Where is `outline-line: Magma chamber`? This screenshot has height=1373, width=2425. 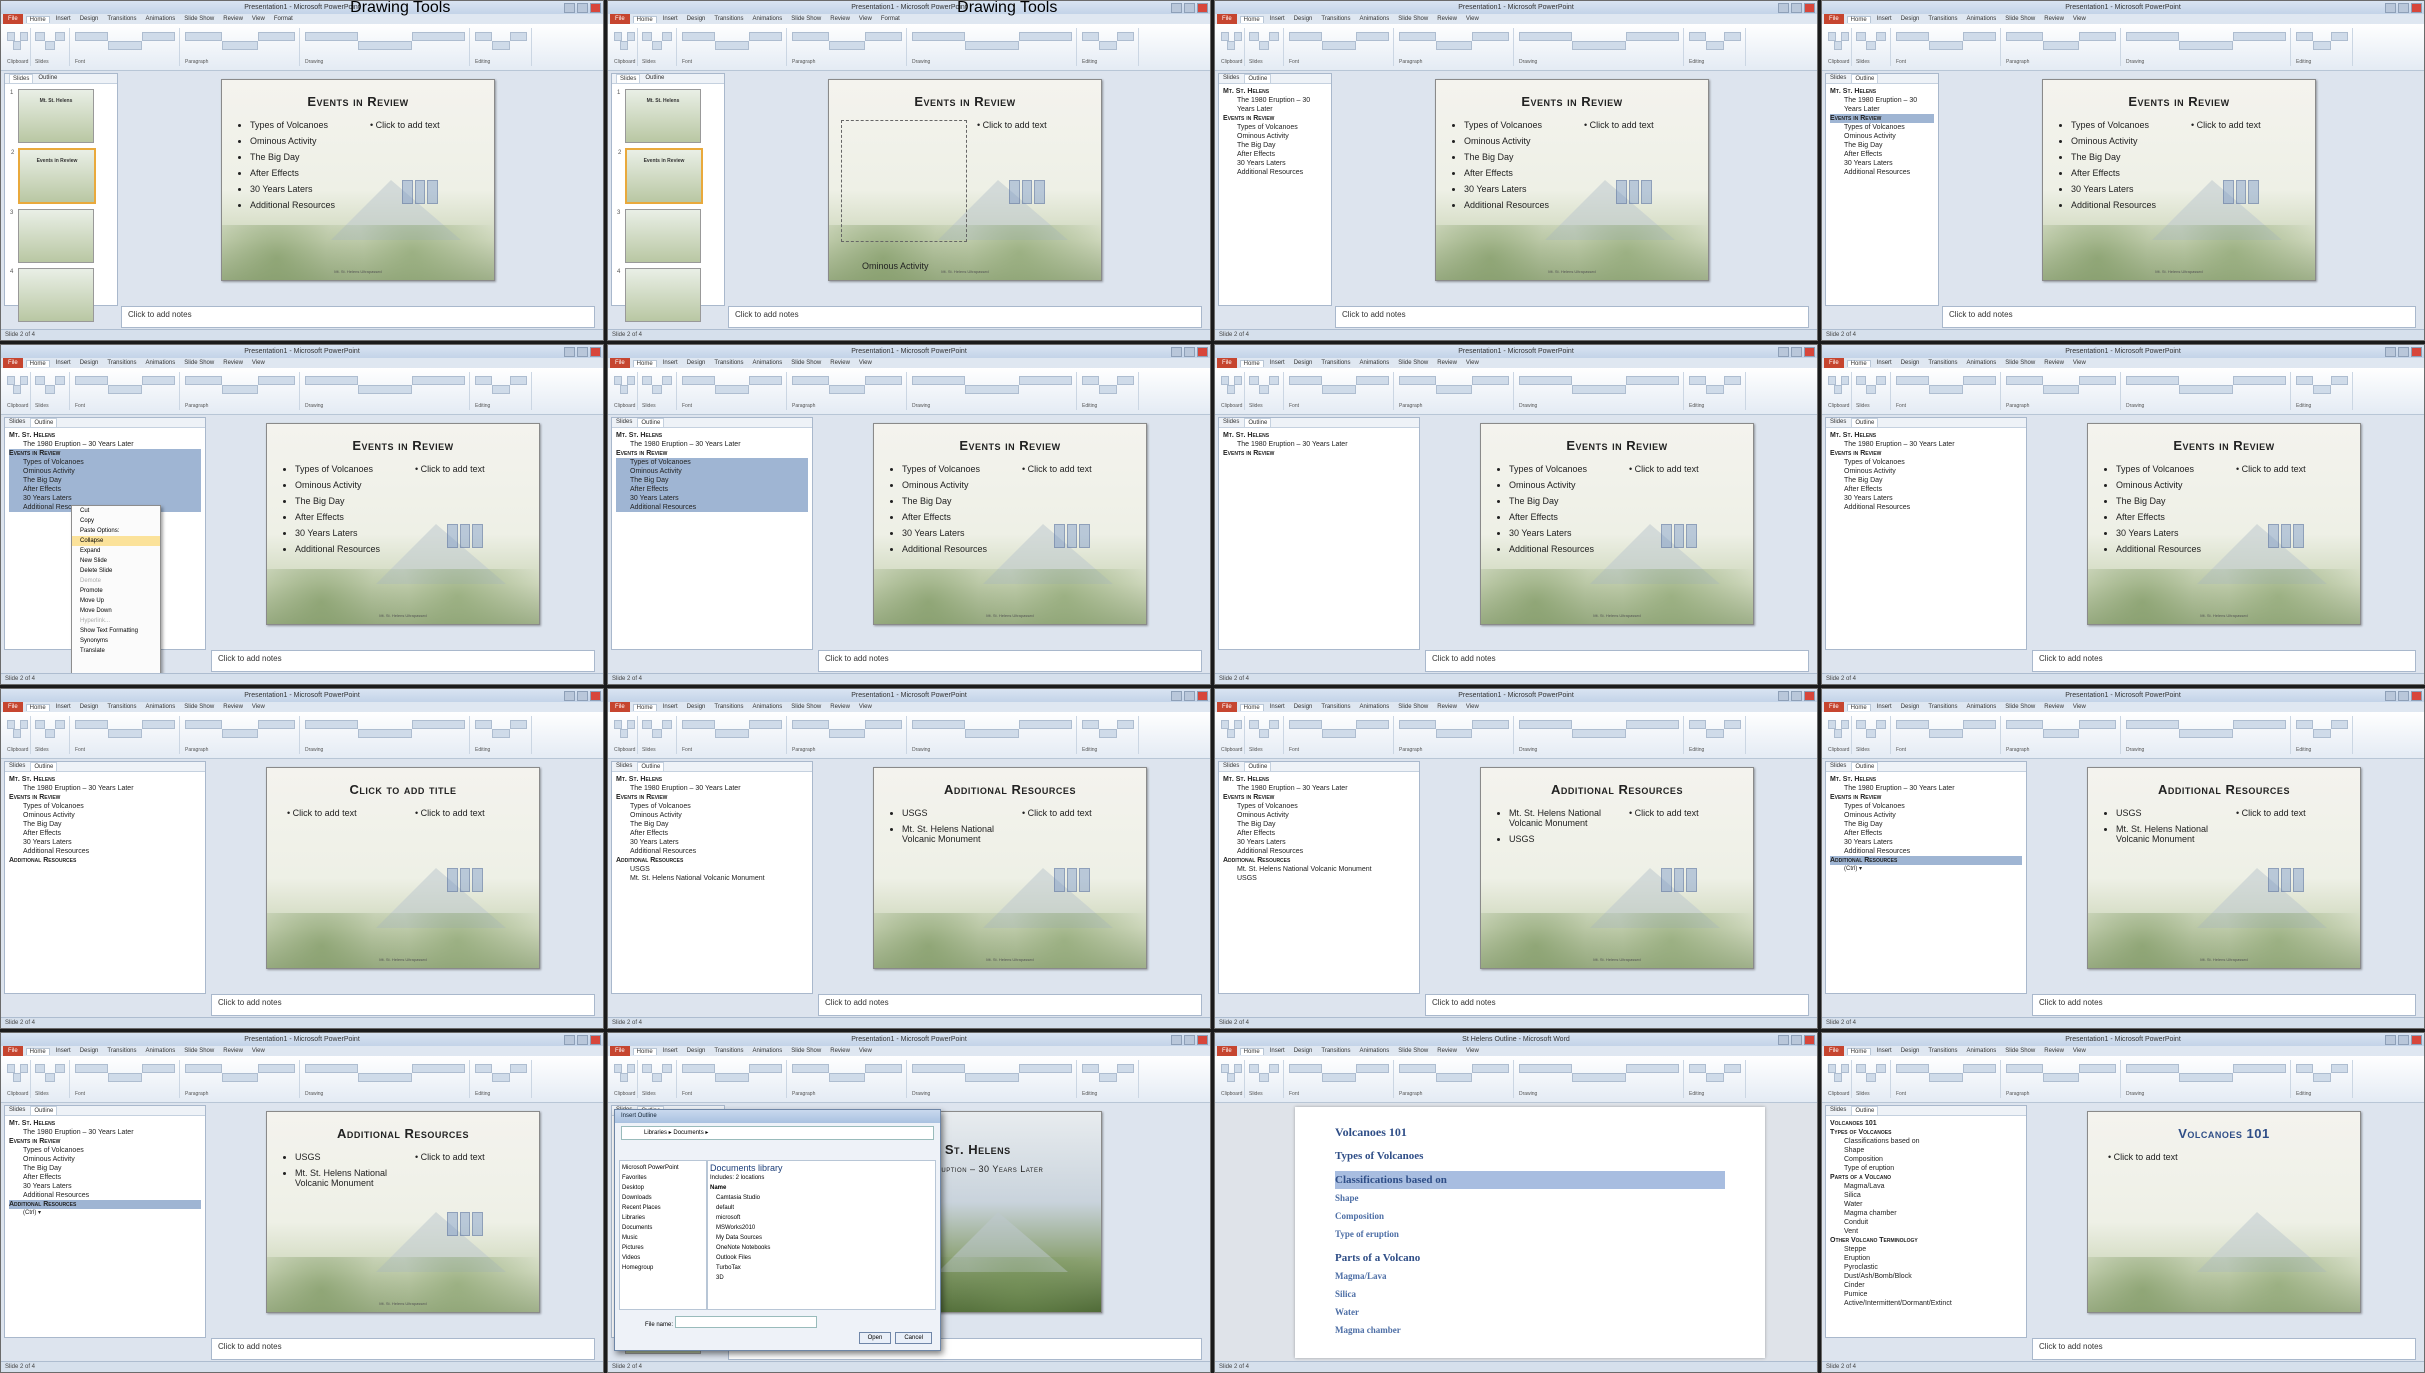 outline-line: Magma chamber is located at coordinates (1926, 1213).